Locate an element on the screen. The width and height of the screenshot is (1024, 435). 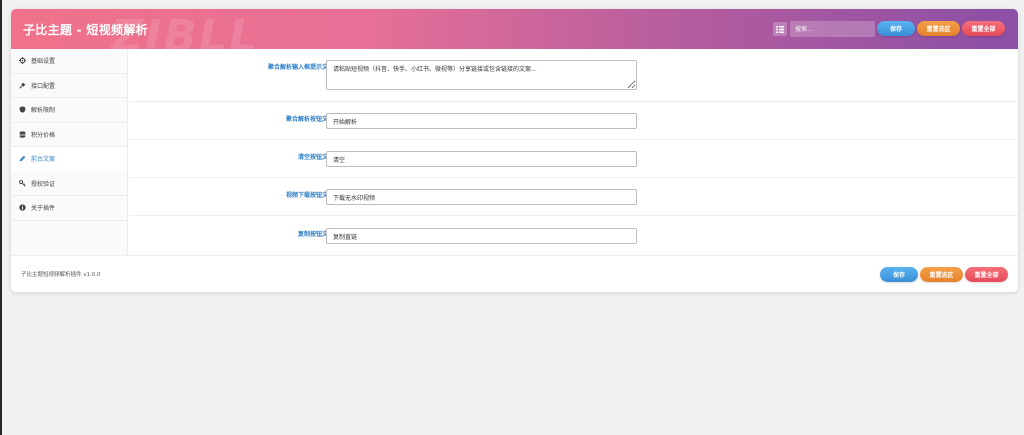
admin-sidebar-edge is located at coordinates (1, 217).